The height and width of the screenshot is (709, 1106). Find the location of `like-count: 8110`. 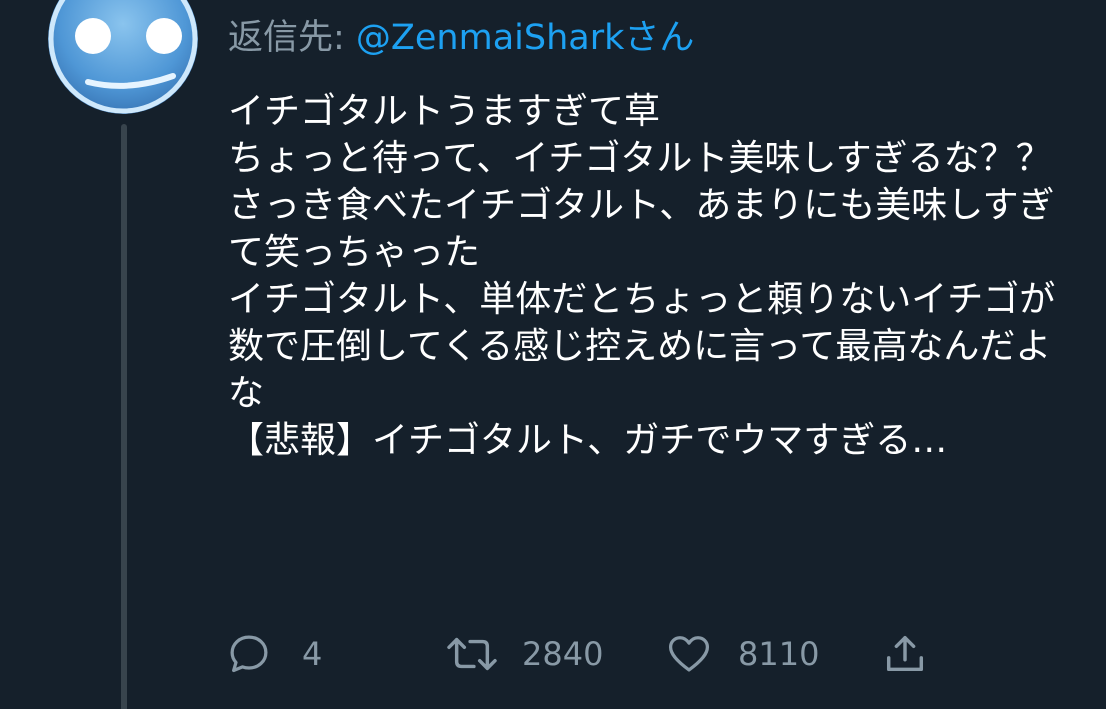

like-count: 8110 is located at coordinates (779, 654).